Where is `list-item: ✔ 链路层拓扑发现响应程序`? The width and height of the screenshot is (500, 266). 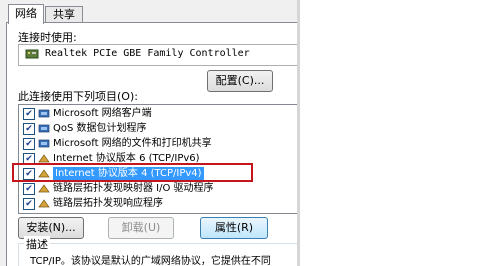
list-item: ✔ 链路层拓扑发现响应程序 is located at coordinates (157, 204).